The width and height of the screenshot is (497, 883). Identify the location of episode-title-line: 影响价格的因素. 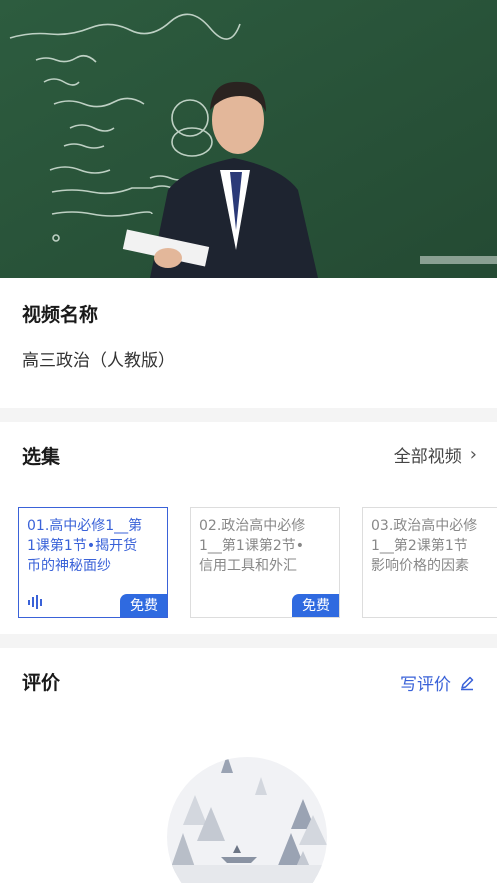
(420, 566).